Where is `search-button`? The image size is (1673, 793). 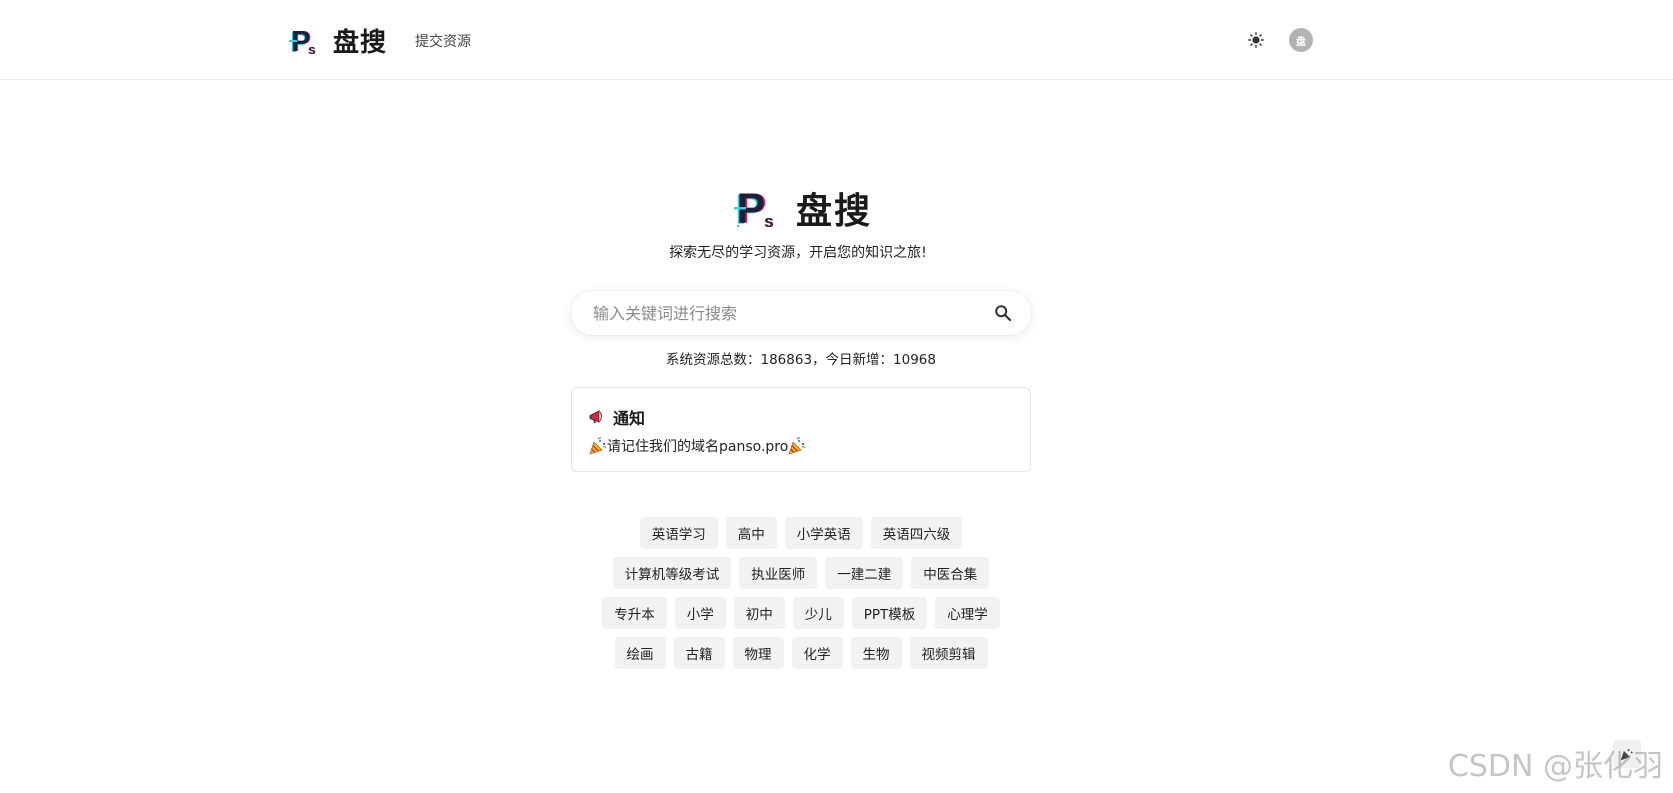 search-button is located at coordinates (1003, 313).